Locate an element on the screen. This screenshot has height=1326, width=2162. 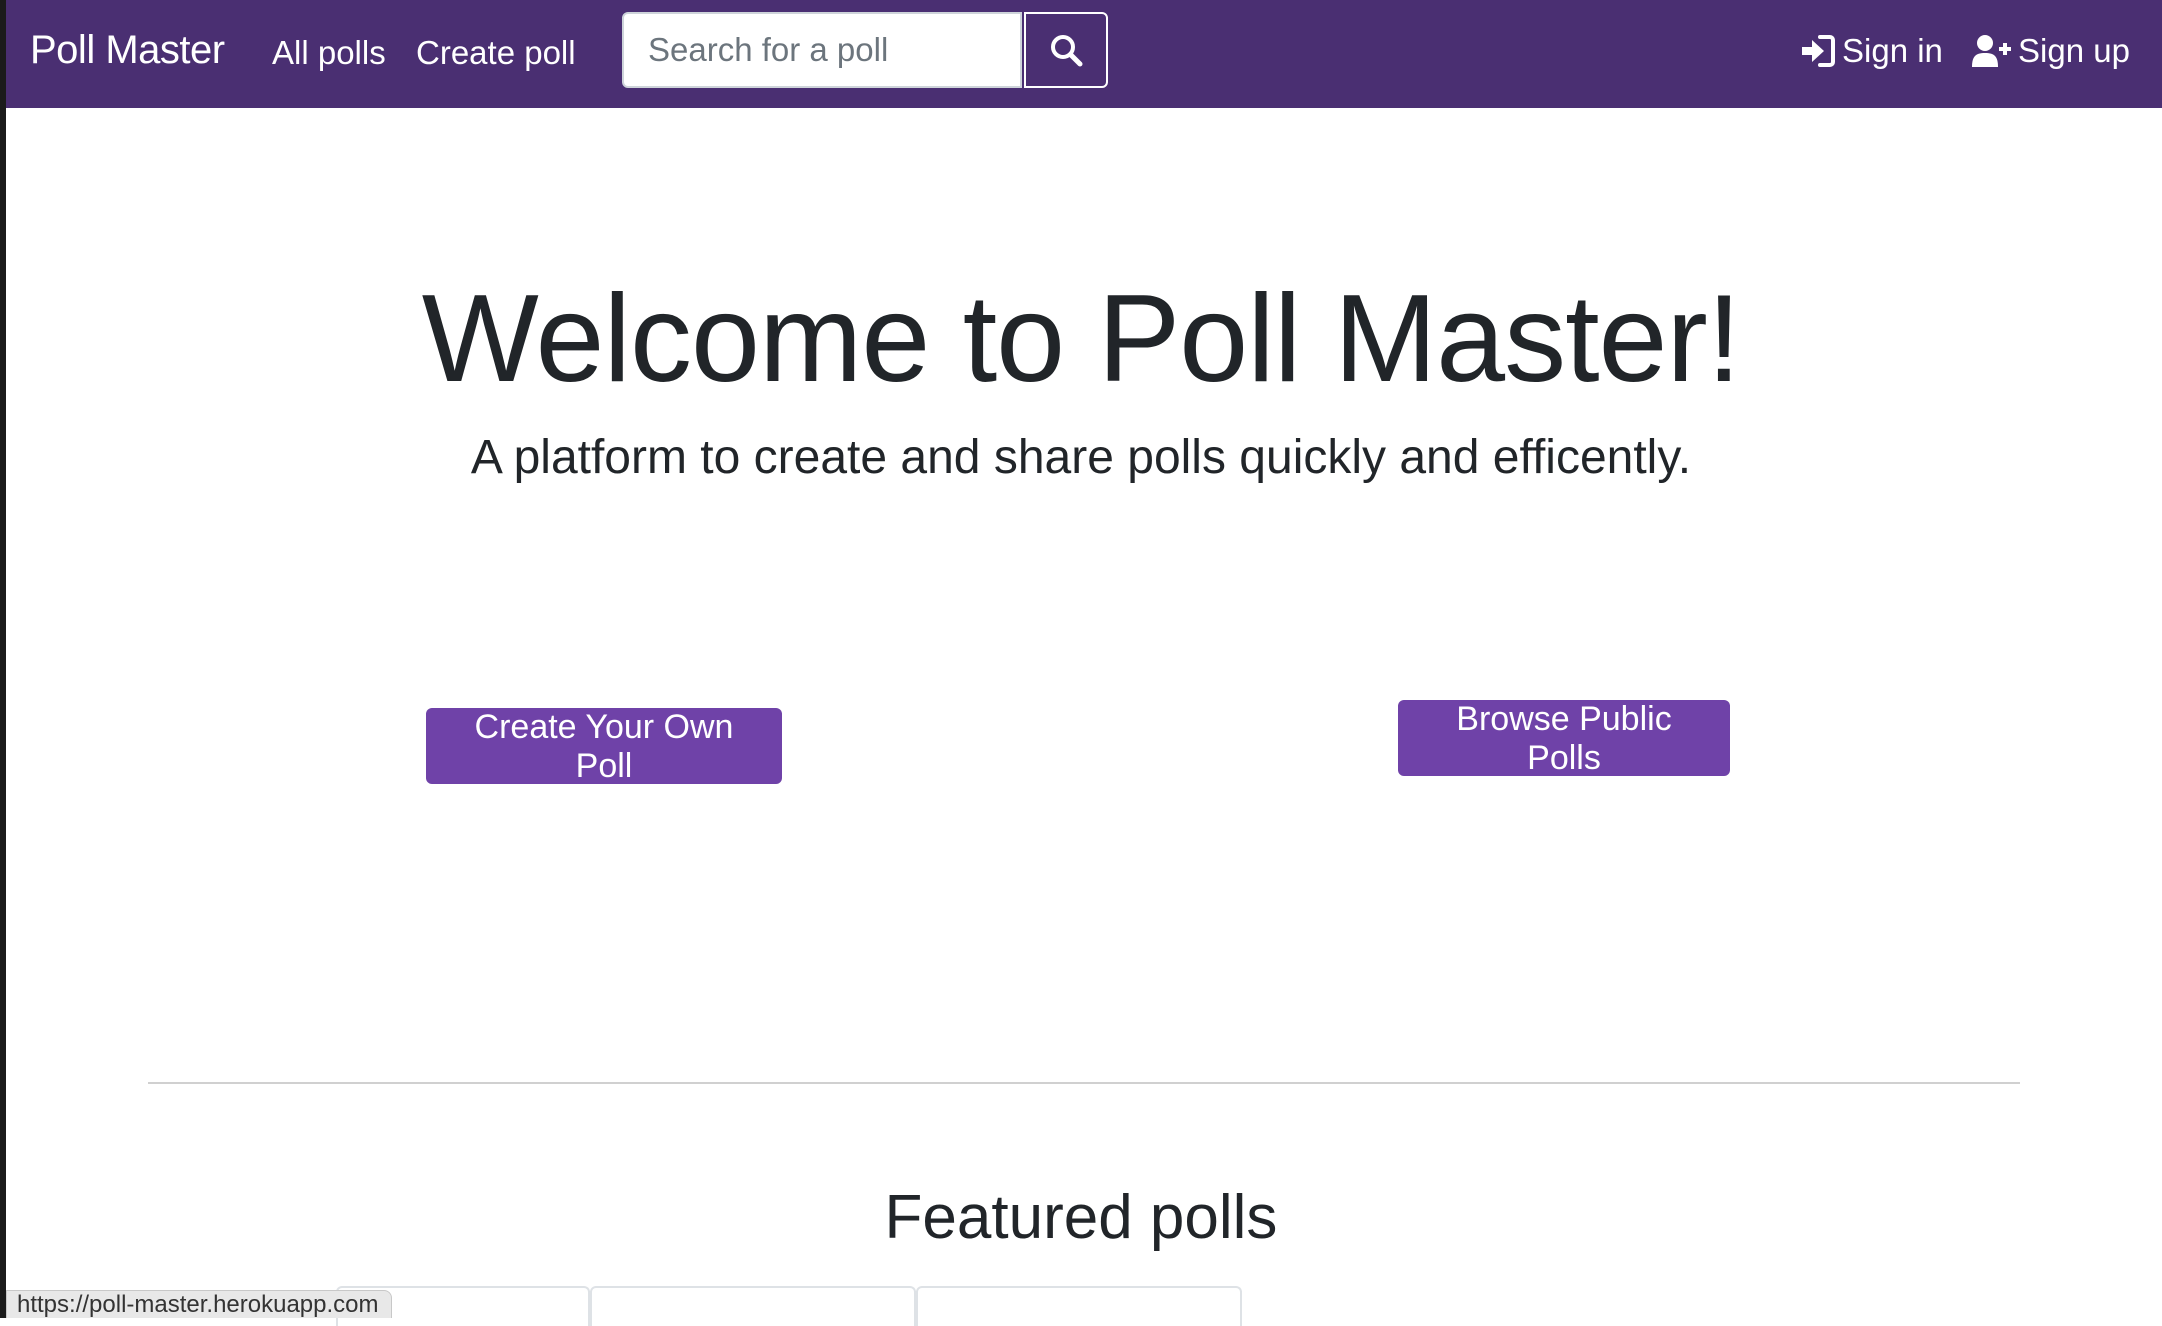
sign-in-label: Sign in is located at coordinates (1892, 50).